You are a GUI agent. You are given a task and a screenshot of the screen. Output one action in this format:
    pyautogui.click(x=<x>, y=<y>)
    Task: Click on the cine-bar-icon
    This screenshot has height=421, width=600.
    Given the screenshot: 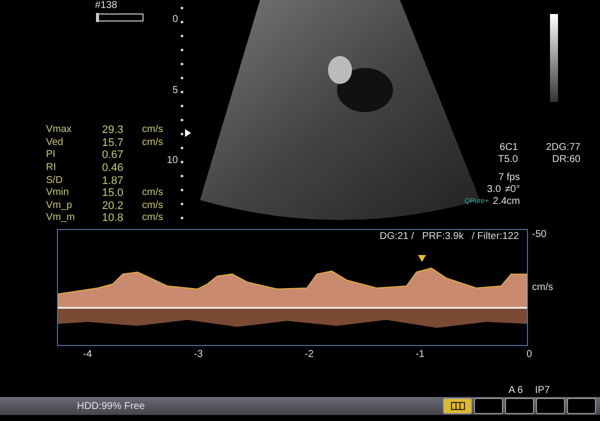 What is the action you would take?
    pyautogui.click(x=120, y=17)
    